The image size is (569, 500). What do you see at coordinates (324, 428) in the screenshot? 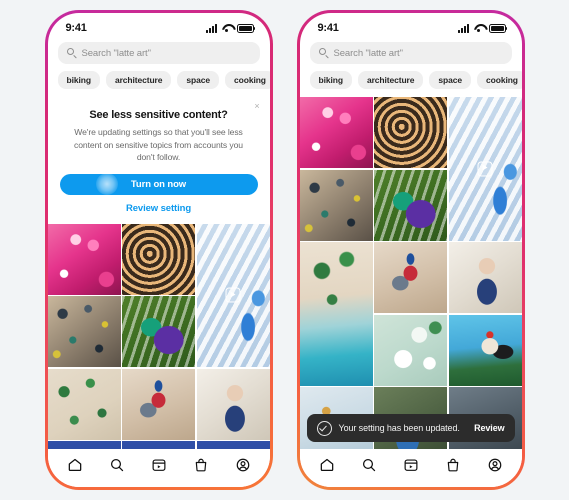
I see `check-circle-icon` at bounding box center [324, 428].